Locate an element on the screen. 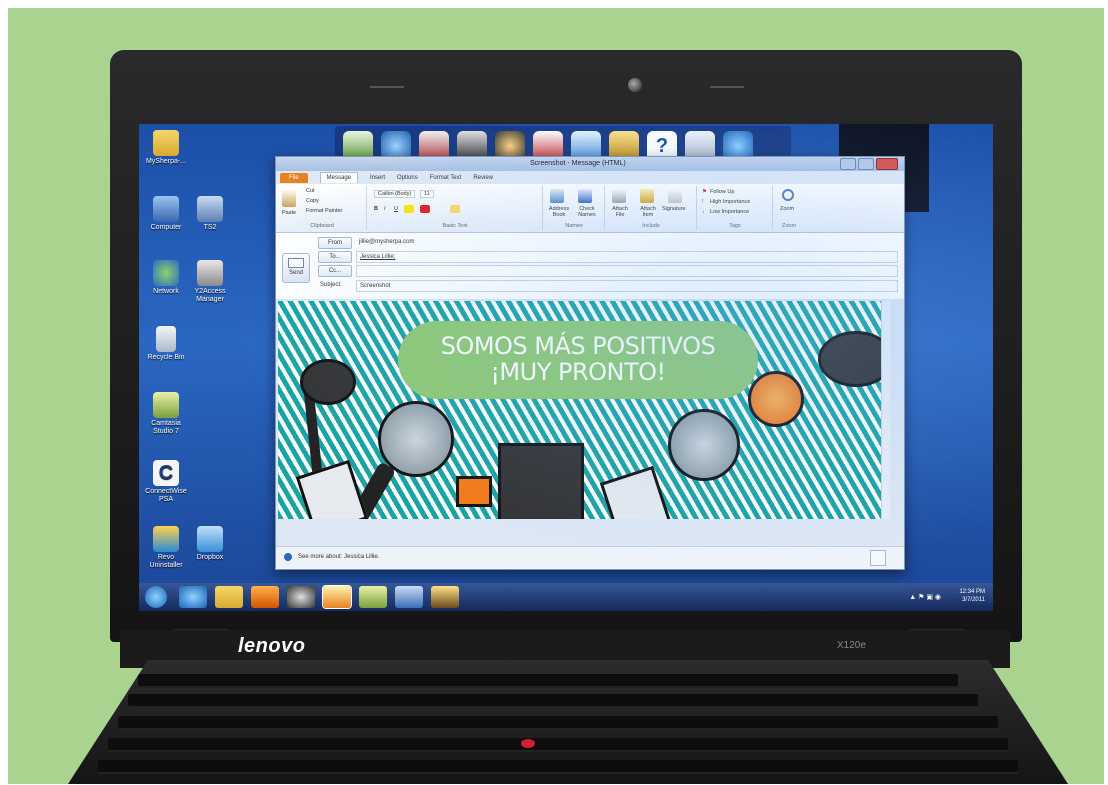  start-button is located at coordinates (156, 597).